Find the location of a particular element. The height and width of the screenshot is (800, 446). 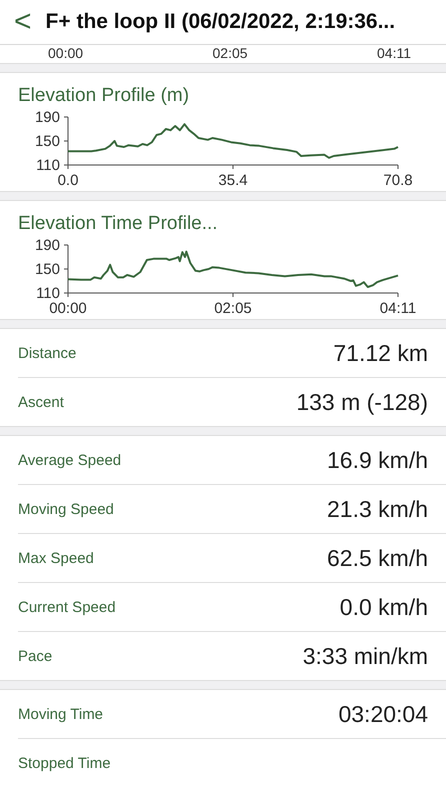

stat-value: 71.12 km is located at coordinates (380, 353).